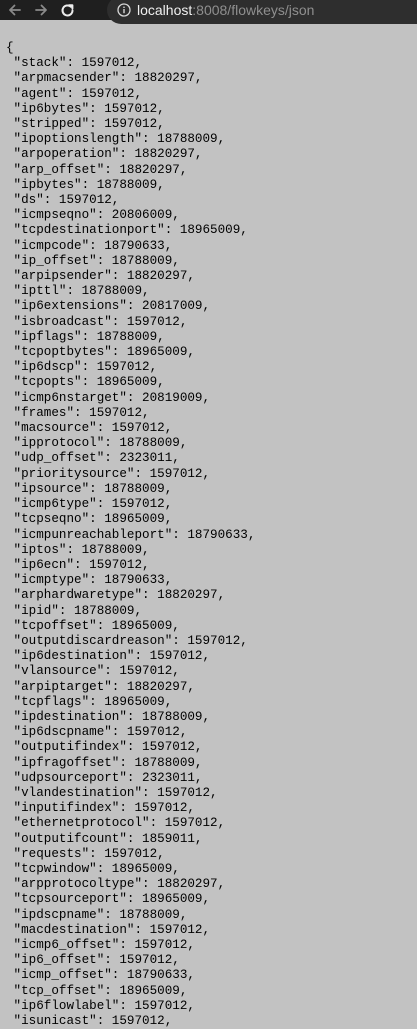  What do you see at coordinates (85, 336) in the screenshot?
I see `json-line: "ipflags": 18788009,` at bounding box center [85, 336].